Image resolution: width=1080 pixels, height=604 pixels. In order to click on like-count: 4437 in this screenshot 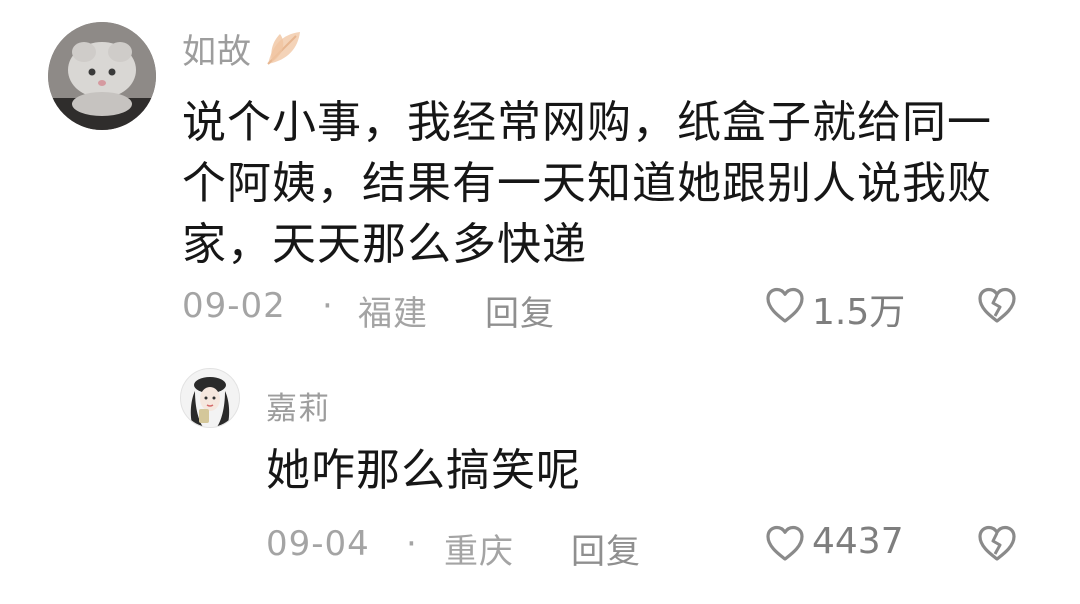, I will do `click(858, 541)`.